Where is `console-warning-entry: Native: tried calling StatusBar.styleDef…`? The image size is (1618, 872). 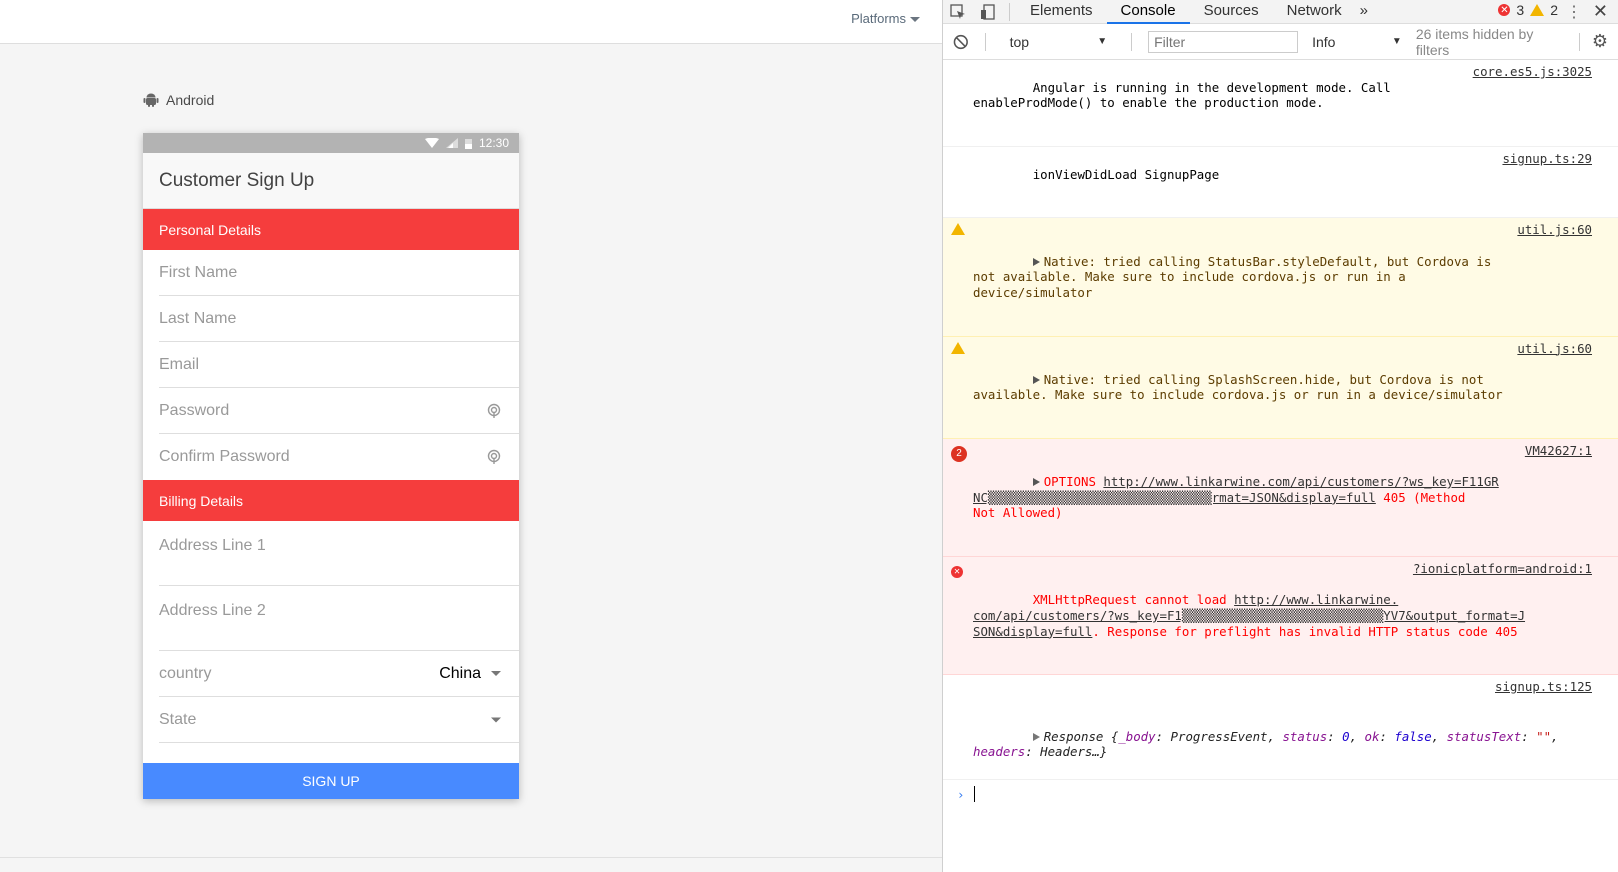 console-warning-entry: Native: tried calling StatusBar.styleDef… is located at coordinates (1280, 277).